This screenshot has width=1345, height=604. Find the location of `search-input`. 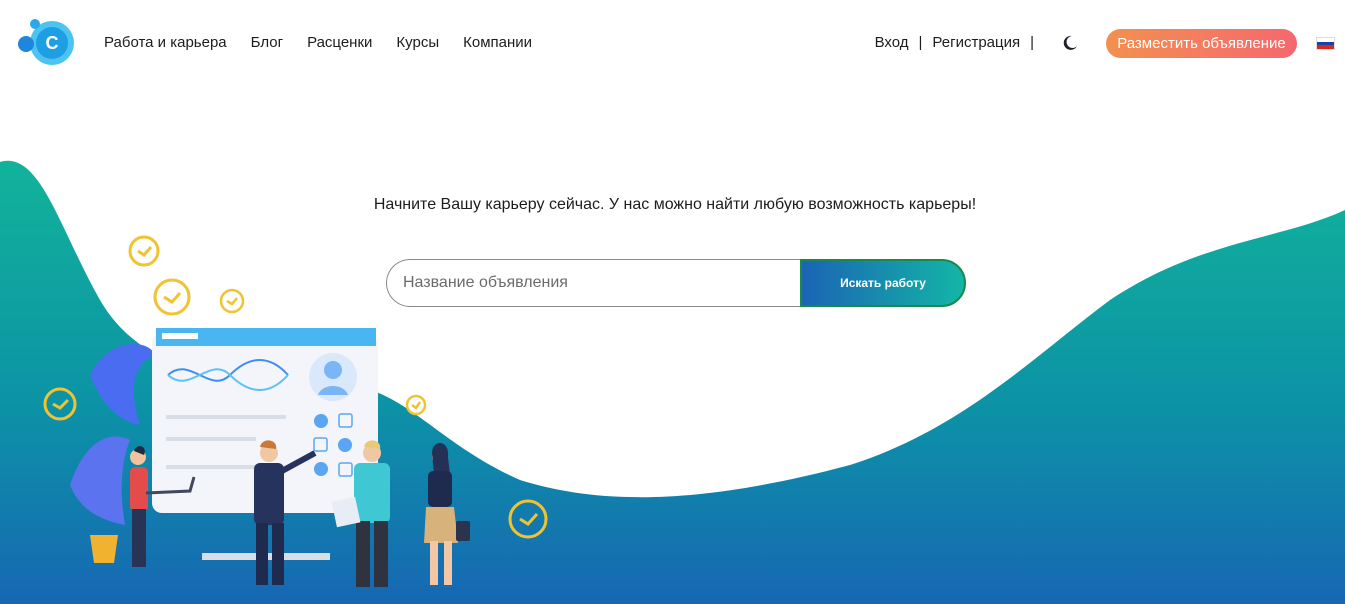

search-input is located at coordinates (593, 283).